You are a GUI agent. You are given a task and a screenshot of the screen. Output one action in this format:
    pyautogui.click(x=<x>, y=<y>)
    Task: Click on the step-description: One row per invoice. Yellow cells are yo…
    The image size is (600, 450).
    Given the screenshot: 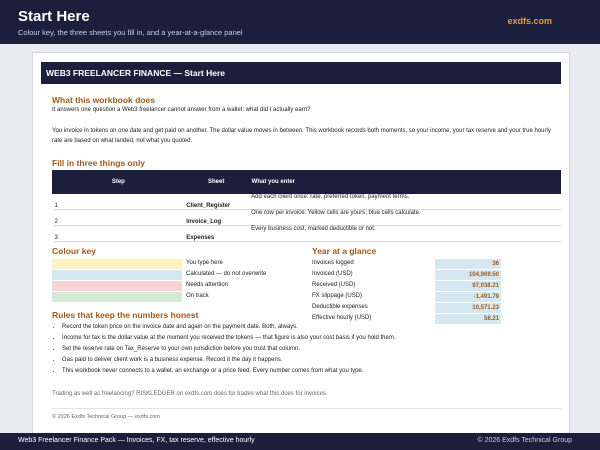 What is the action you would take?
    pyautogui.click(x=404, y=217)
    